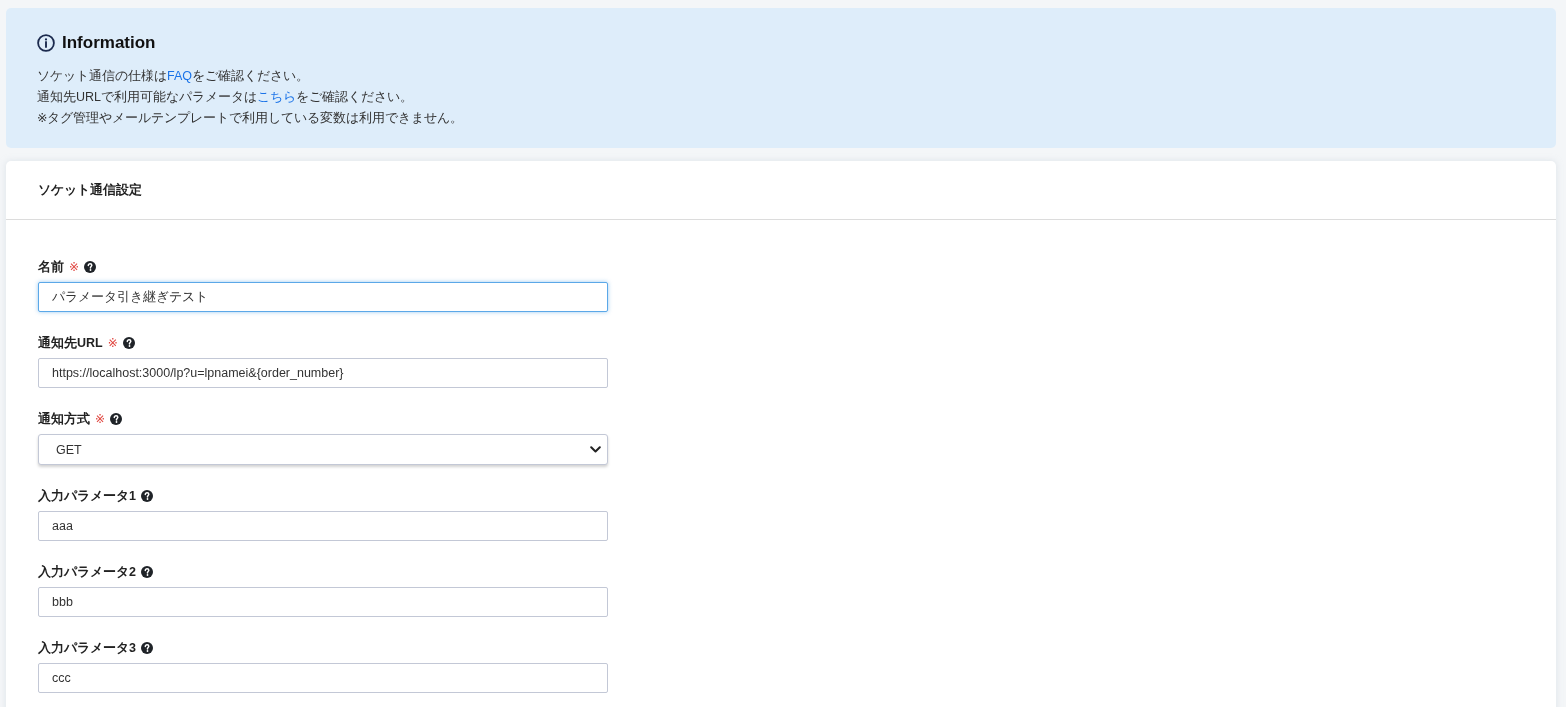  Describe the element at coordinates (323, 678) in the screenshot. I see `text-input: ccc` at that location.